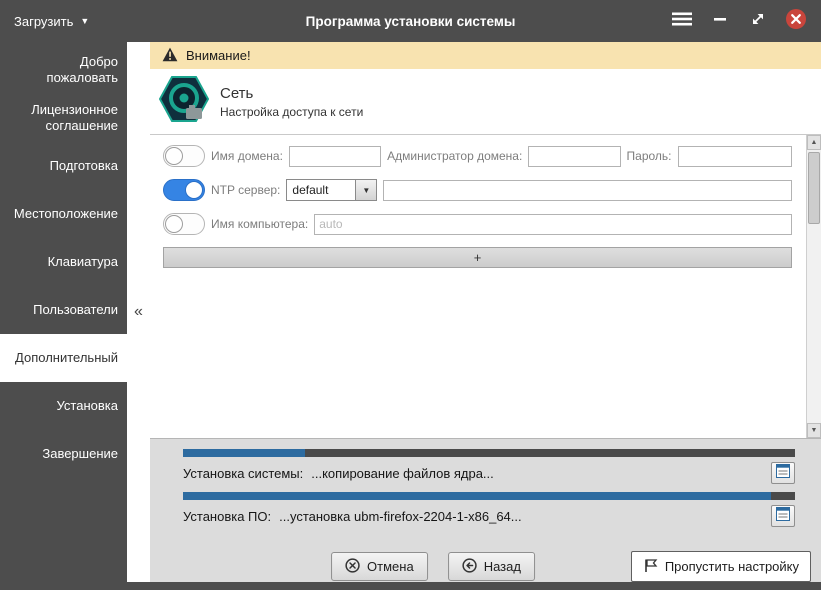 This screenshot has height=590, width=821. I want to click on network-section-icon, so click(184, 101).